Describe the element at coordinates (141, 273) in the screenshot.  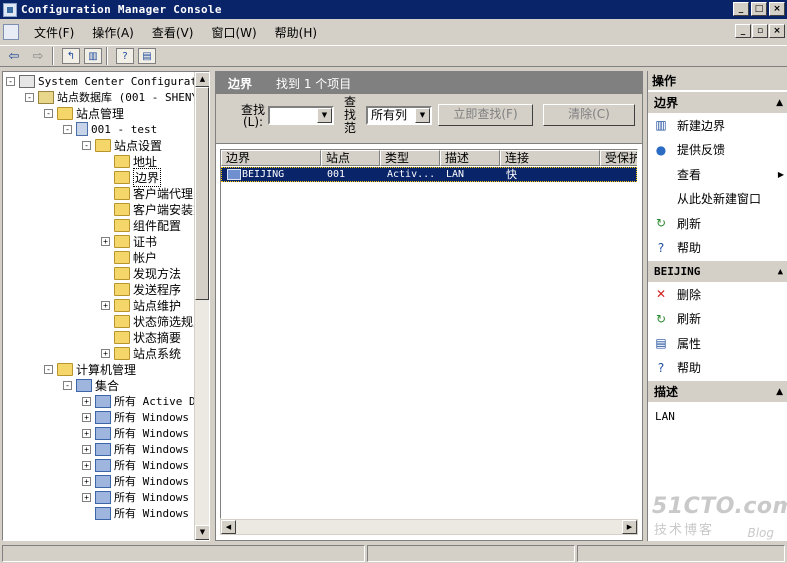
I see `tree-item: 发现方法` at that location.